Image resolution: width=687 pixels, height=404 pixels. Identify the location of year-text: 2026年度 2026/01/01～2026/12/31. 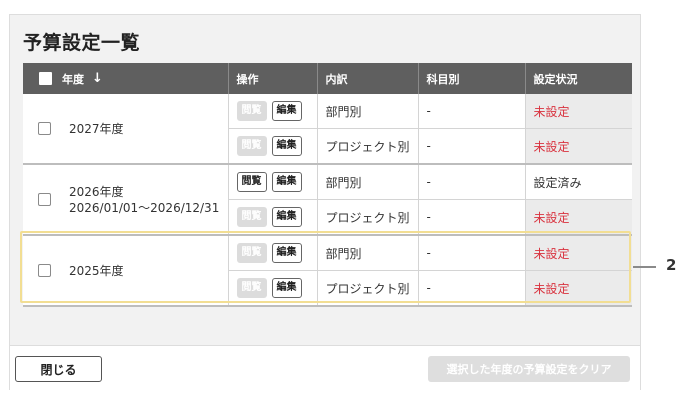
(144, 200).